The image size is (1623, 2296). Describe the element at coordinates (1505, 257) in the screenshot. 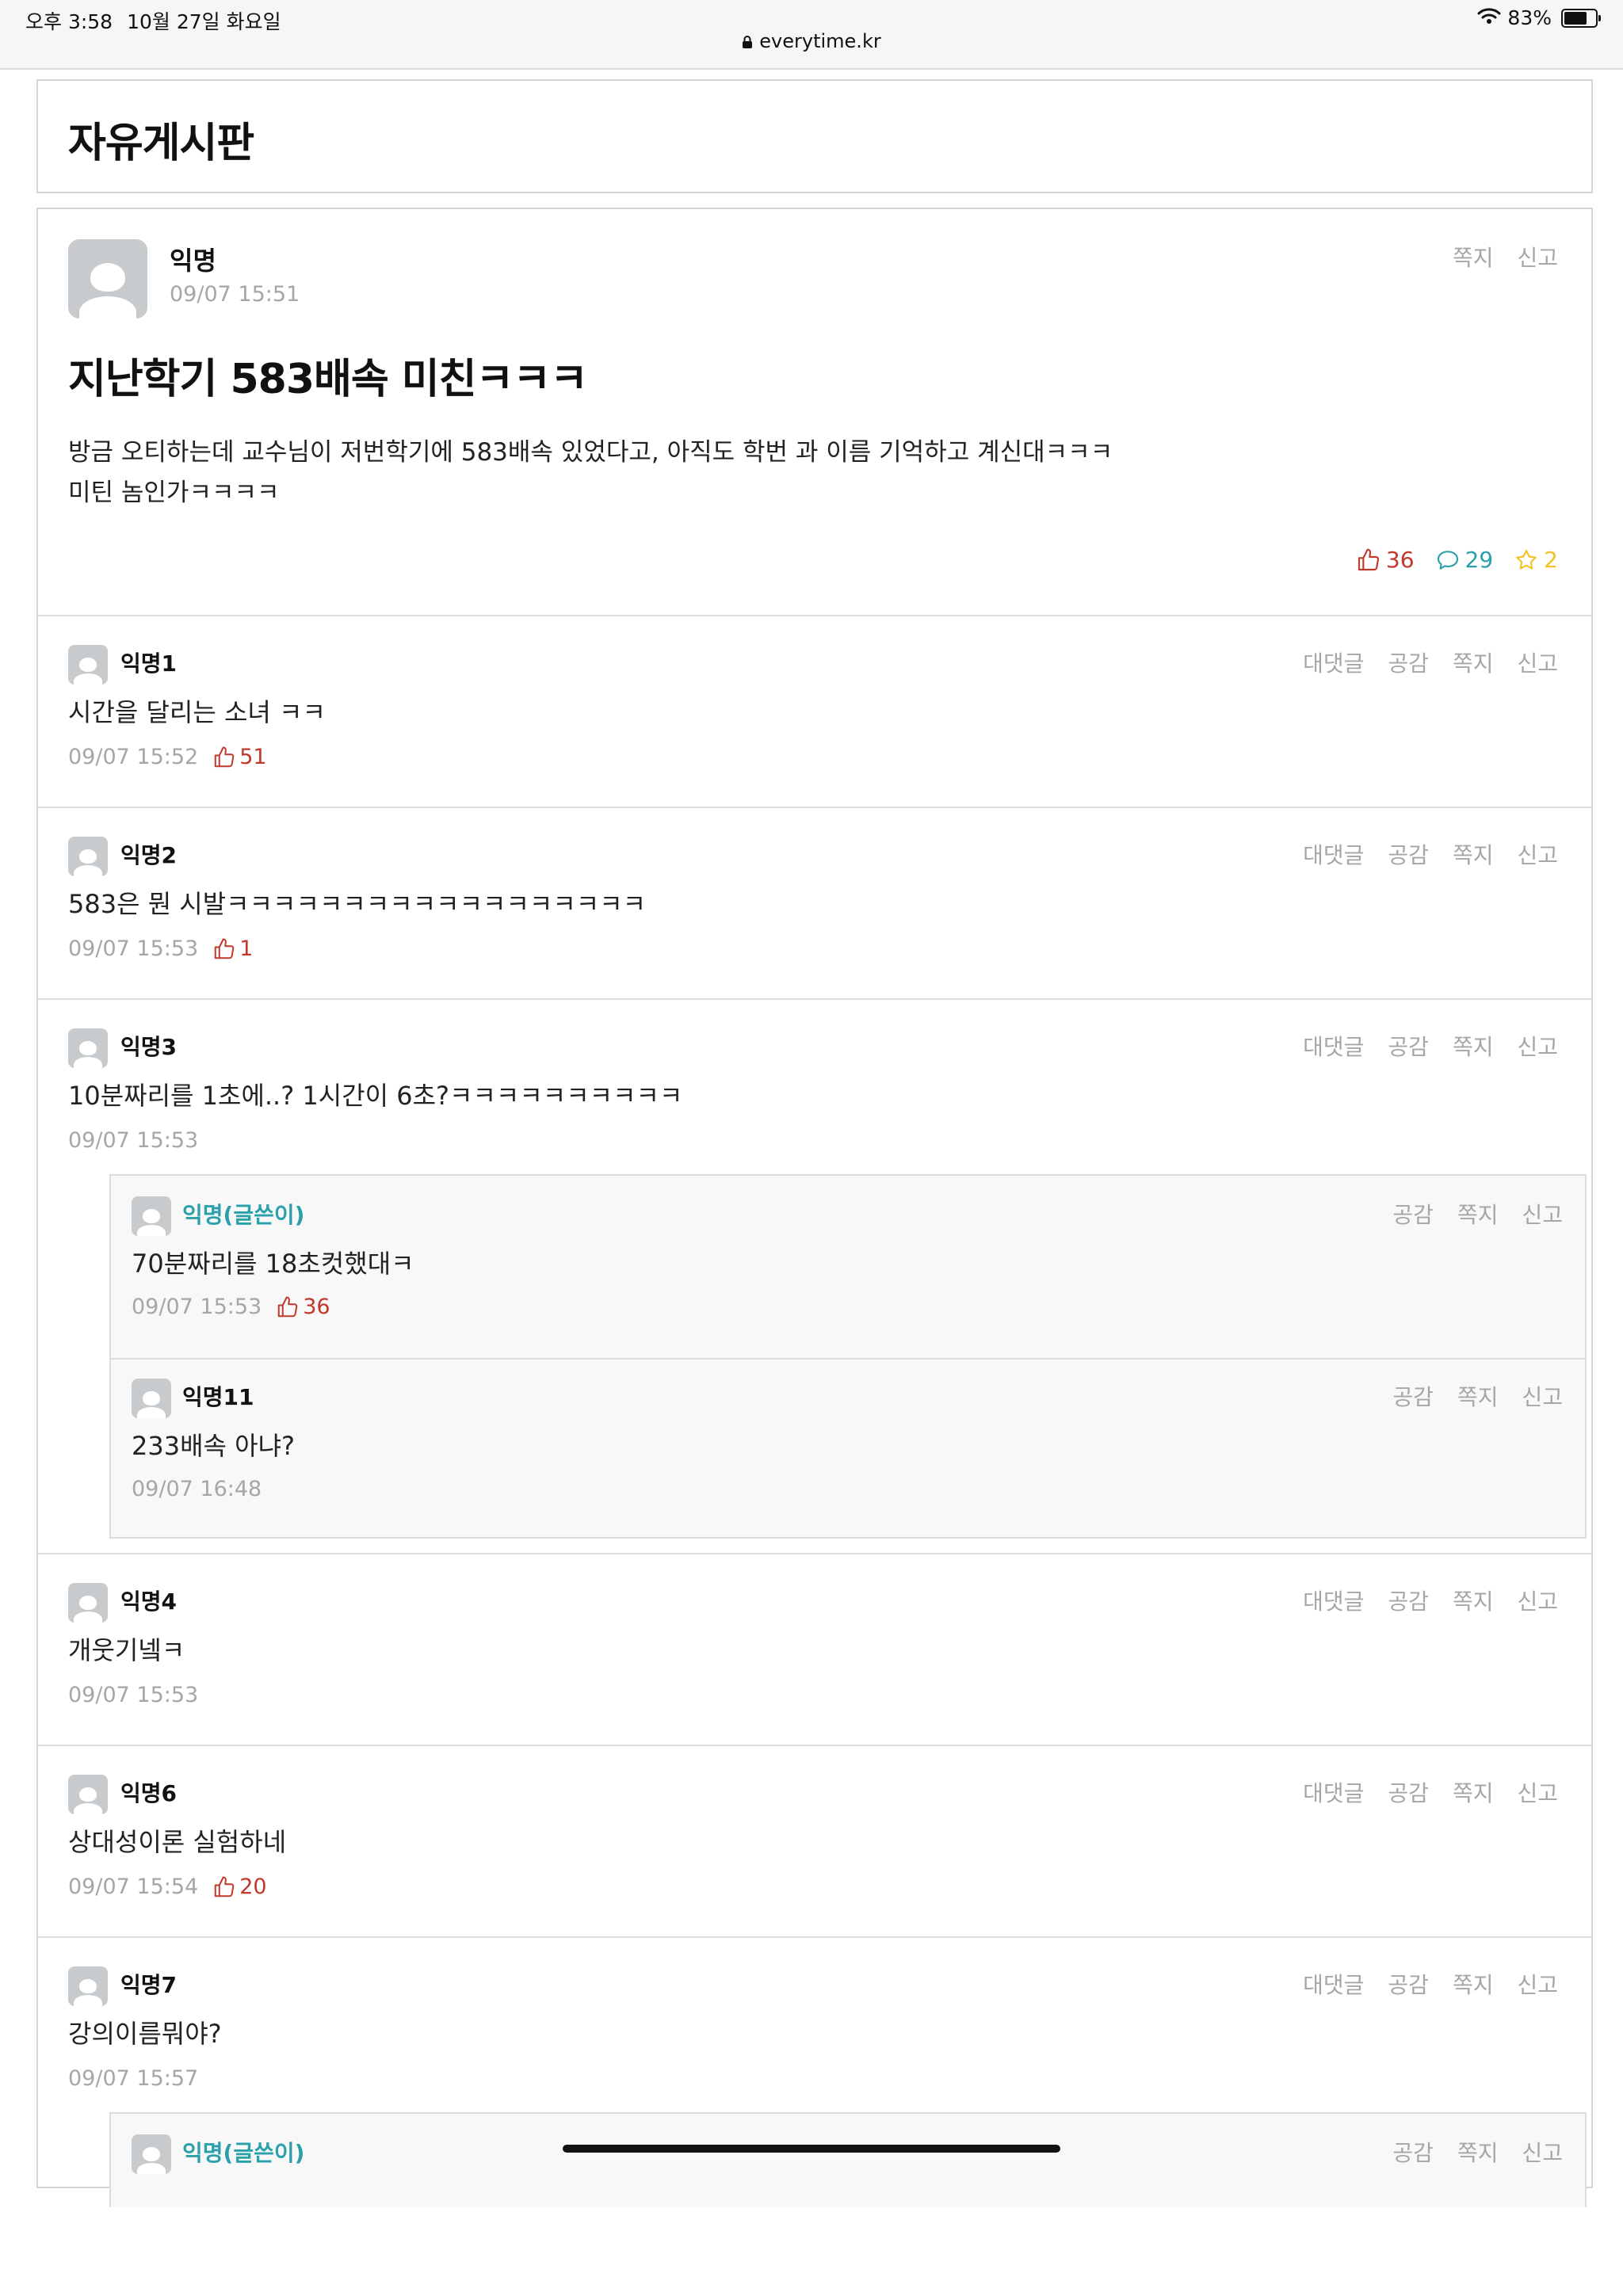

I see `article-actions: 쪽지 신고` at that location.